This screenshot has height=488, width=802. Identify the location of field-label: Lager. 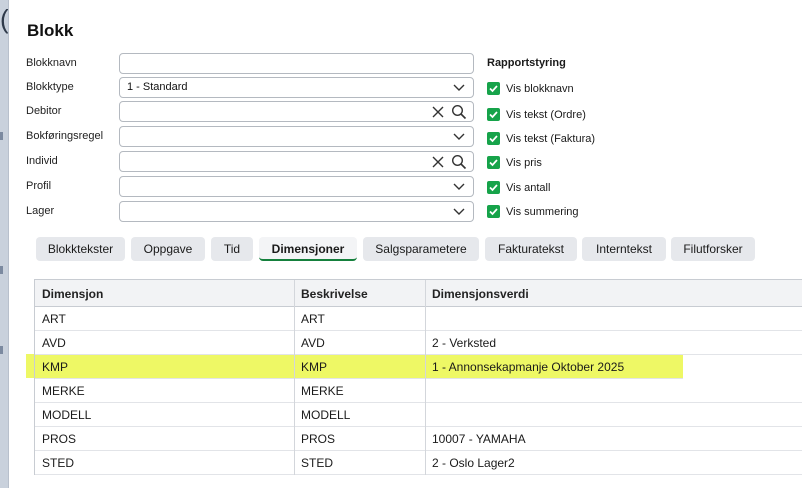
(40, 211).